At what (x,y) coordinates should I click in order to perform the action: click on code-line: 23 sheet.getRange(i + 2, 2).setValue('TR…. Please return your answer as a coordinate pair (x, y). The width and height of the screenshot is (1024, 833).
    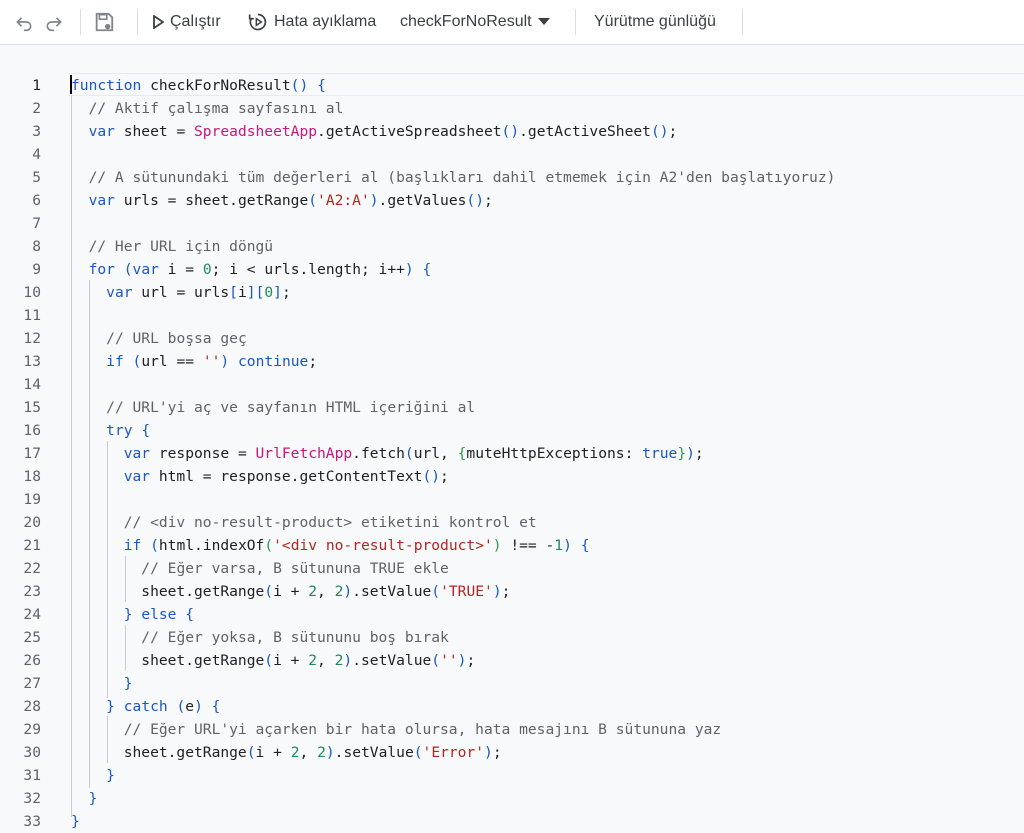
    Looking at the image, I should click on (512, 591).